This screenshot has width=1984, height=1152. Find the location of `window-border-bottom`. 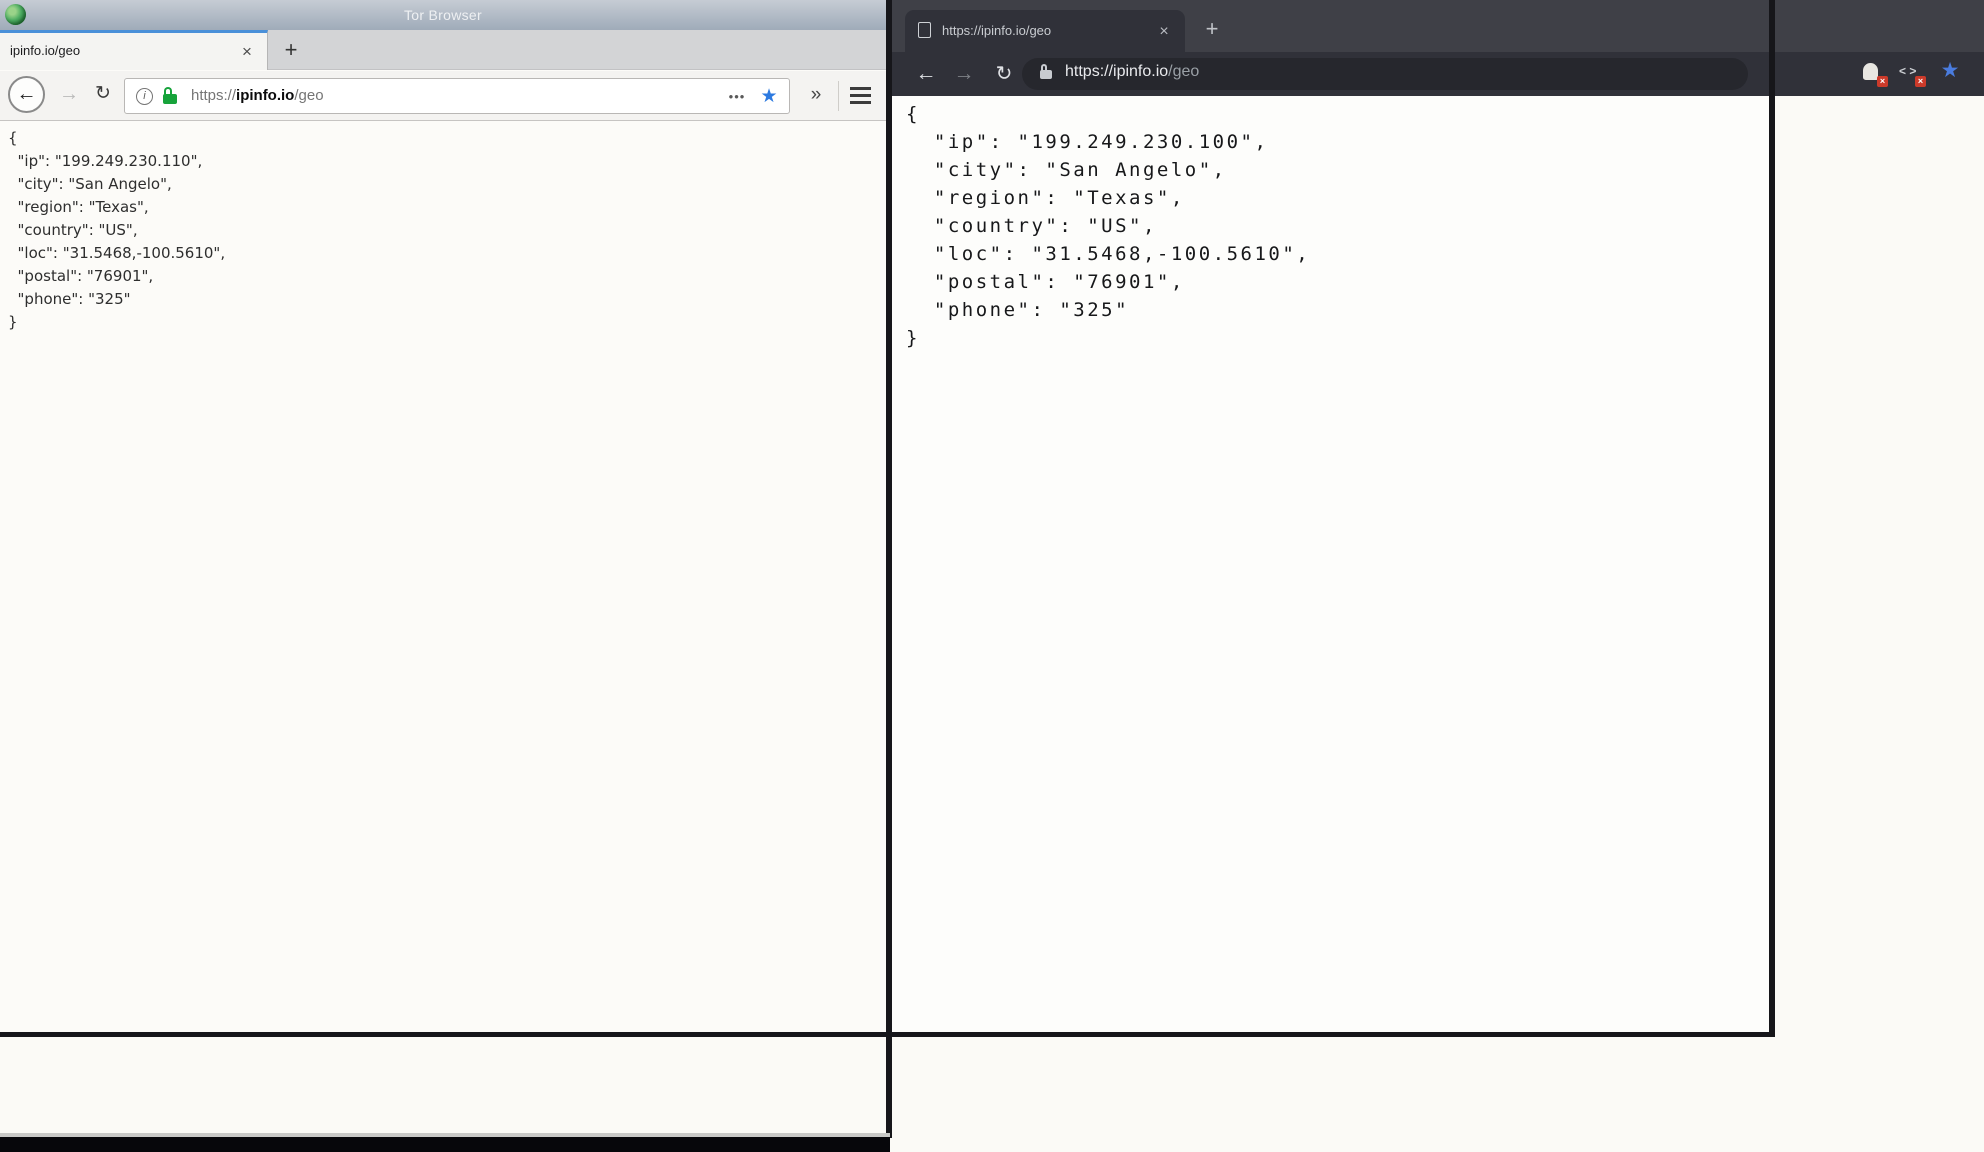

window-border-bottom is located at coordinates (887, 1034).